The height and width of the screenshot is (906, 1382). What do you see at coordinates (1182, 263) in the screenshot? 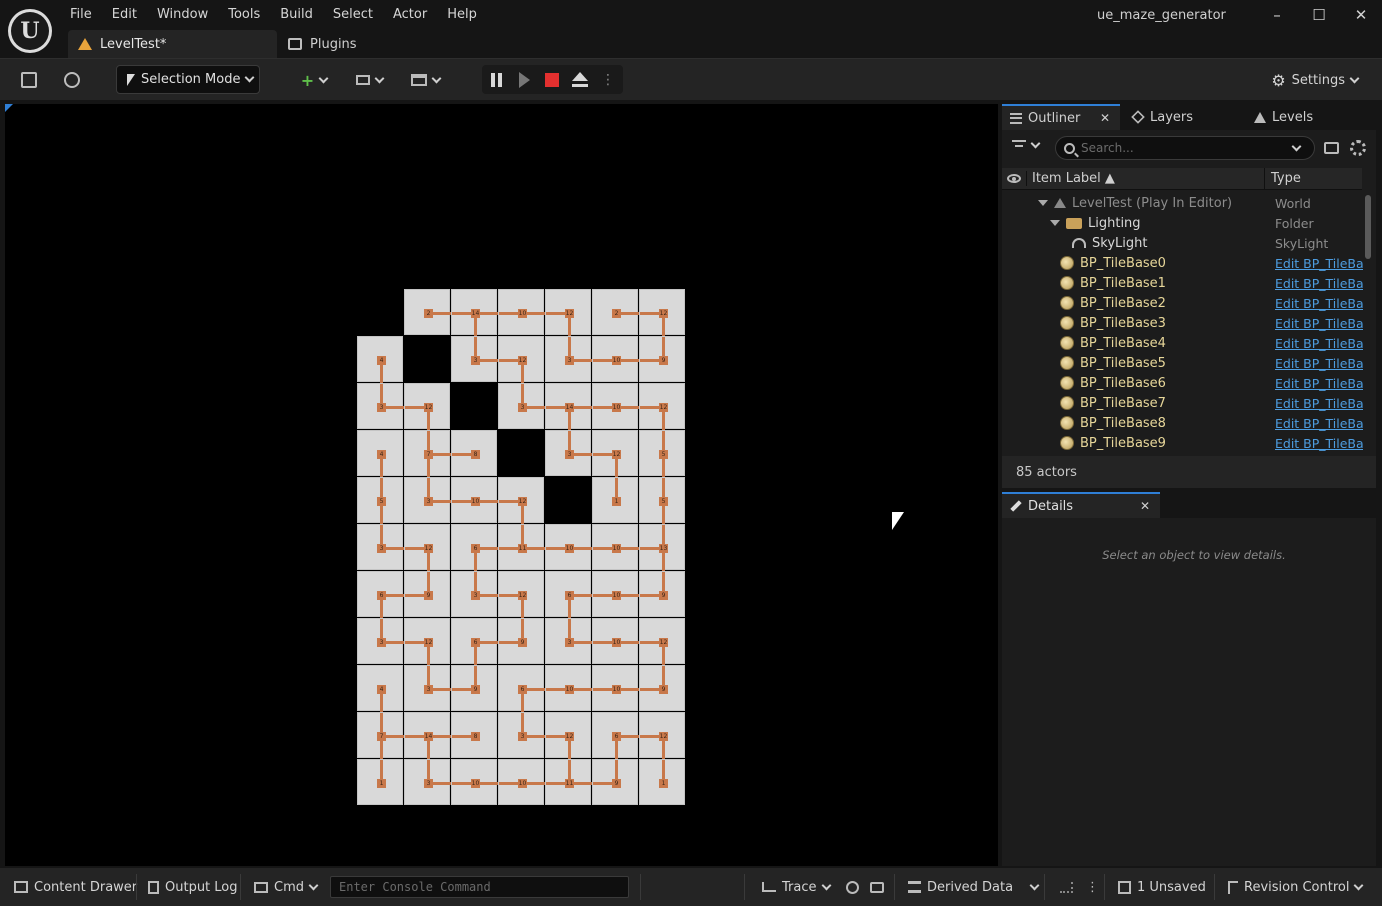
I see `outliner-row: BP_TileBase0 Edit BP_TileBase` at bounding box center [1182, 263].